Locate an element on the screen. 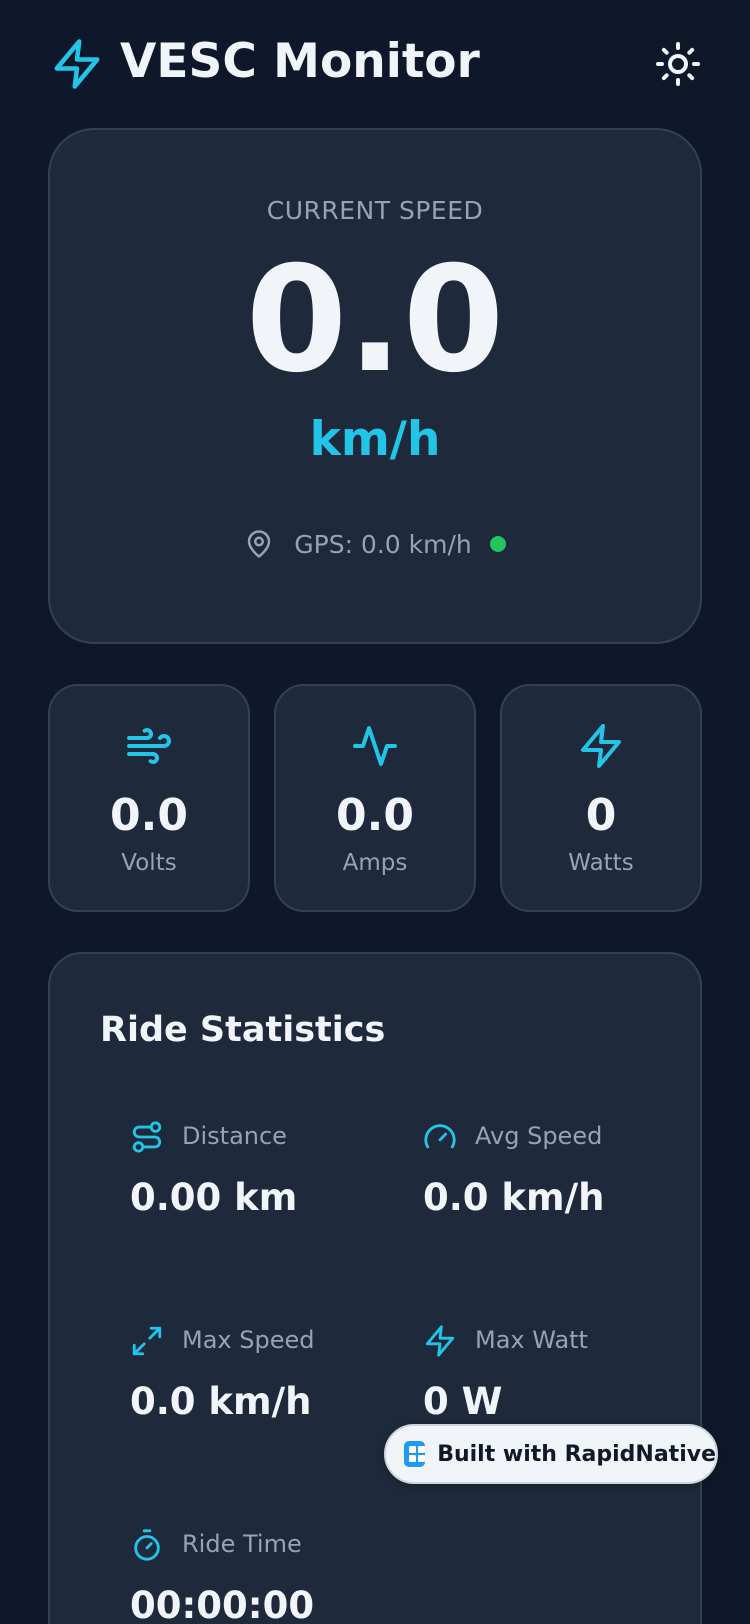 Image resolution: width=750 pixels, height=1624 pixels. stat-distance-value: 0.00 km is located at coordinates (214, 1197).